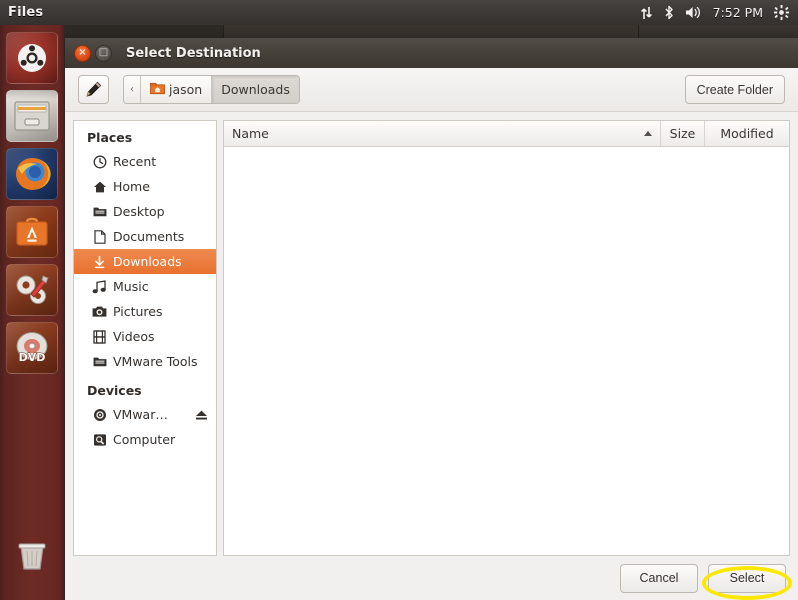 Image resolution: width=798 pixels, height=600 pixels. What do you see at coordinates (93, 89) in the screenshot?
I see `pencil-icon` at bounding box center [93, 89].